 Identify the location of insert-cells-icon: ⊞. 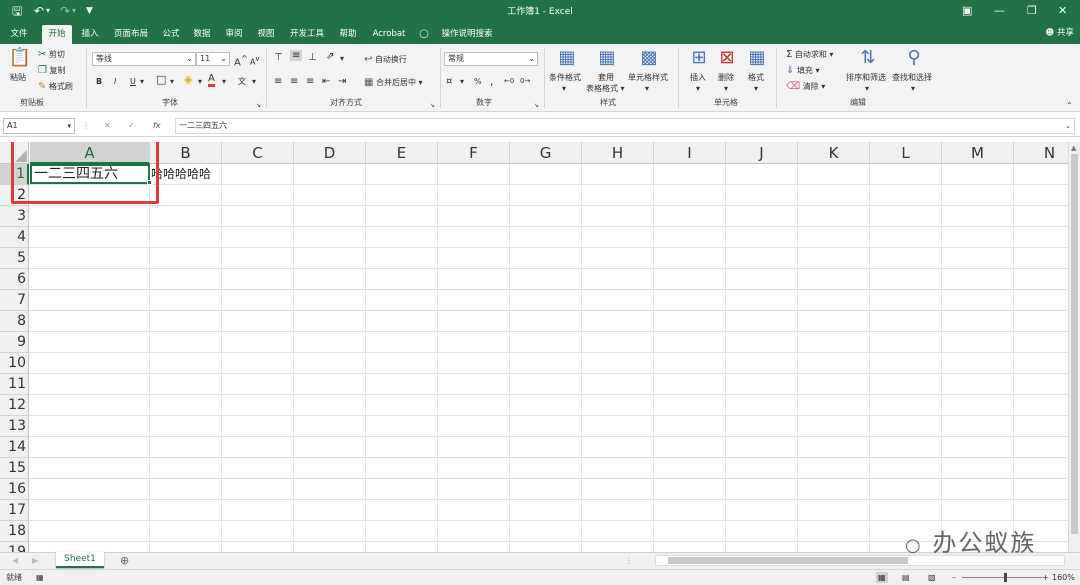
(699, 58).